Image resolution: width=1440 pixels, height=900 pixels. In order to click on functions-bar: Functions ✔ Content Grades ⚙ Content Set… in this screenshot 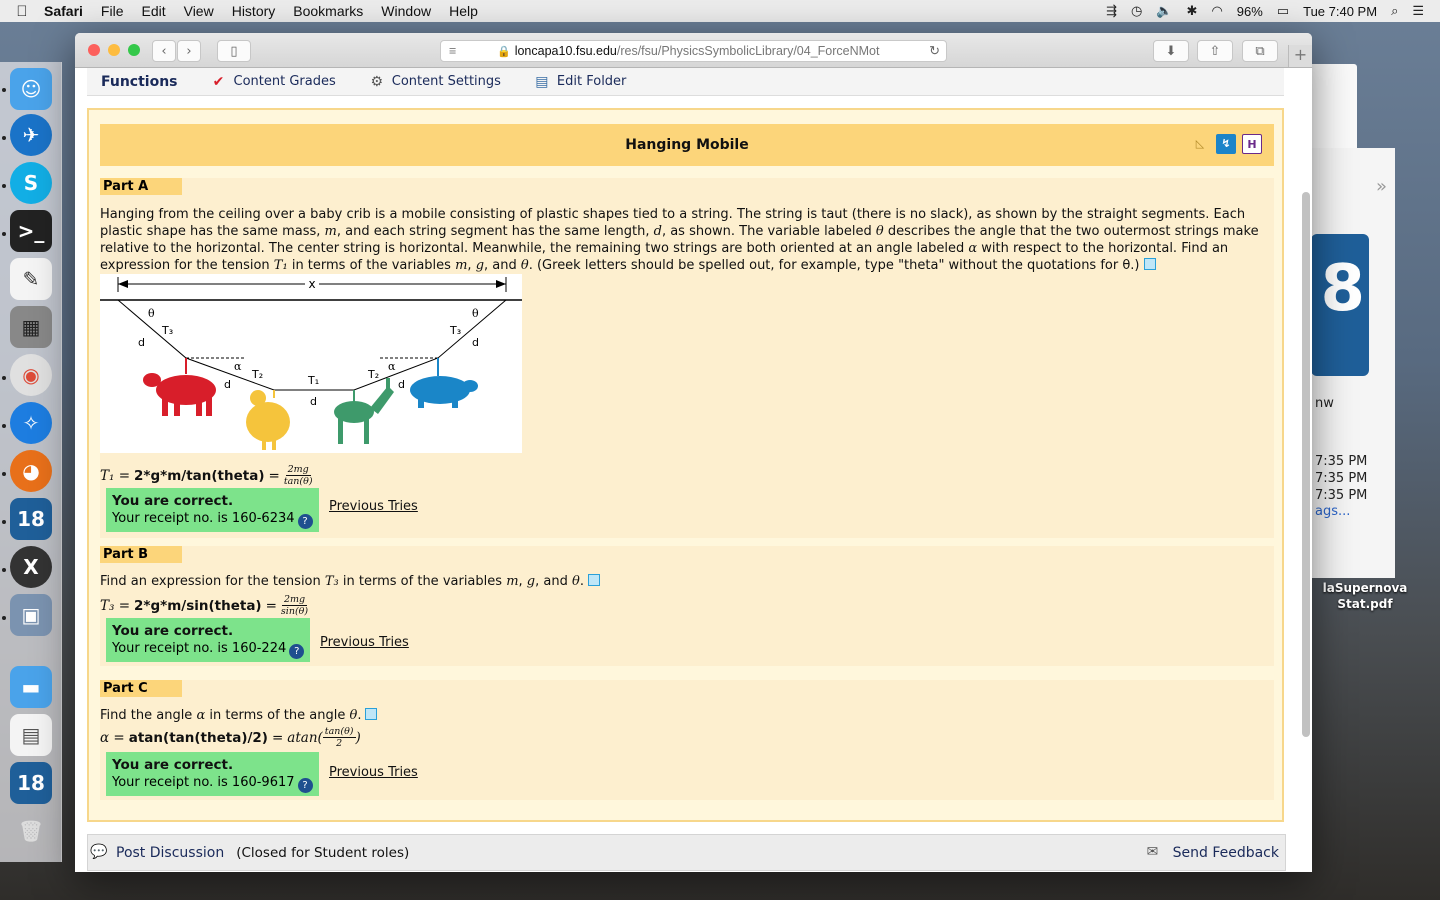, I will do `click(685, 82)`.